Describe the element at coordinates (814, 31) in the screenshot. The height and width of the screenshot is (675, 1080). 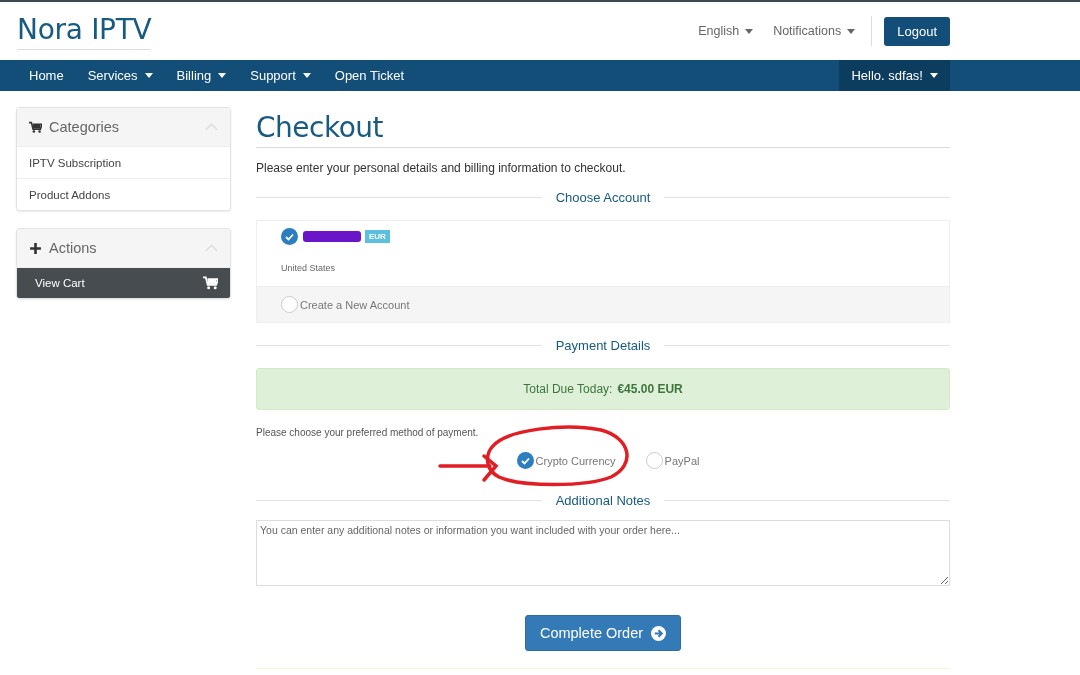
I see `top-link: Notifications` at that location.